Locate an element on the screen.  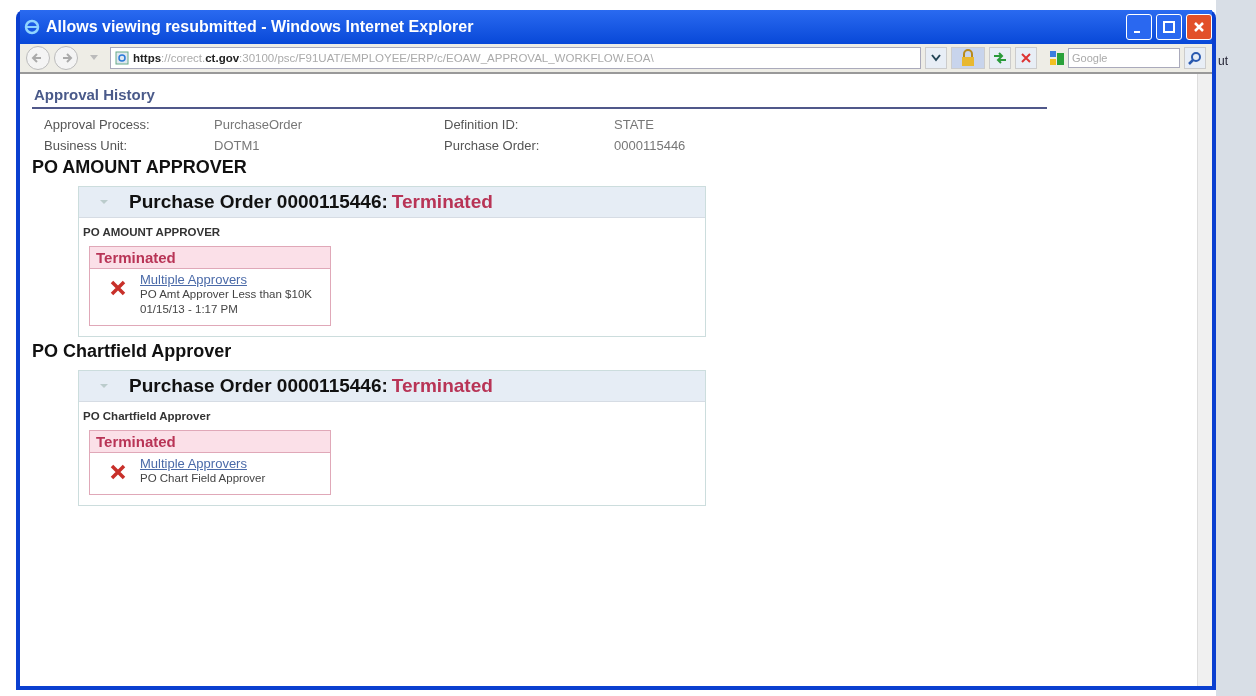
stop-icon is located at coordinates (1026, 58).